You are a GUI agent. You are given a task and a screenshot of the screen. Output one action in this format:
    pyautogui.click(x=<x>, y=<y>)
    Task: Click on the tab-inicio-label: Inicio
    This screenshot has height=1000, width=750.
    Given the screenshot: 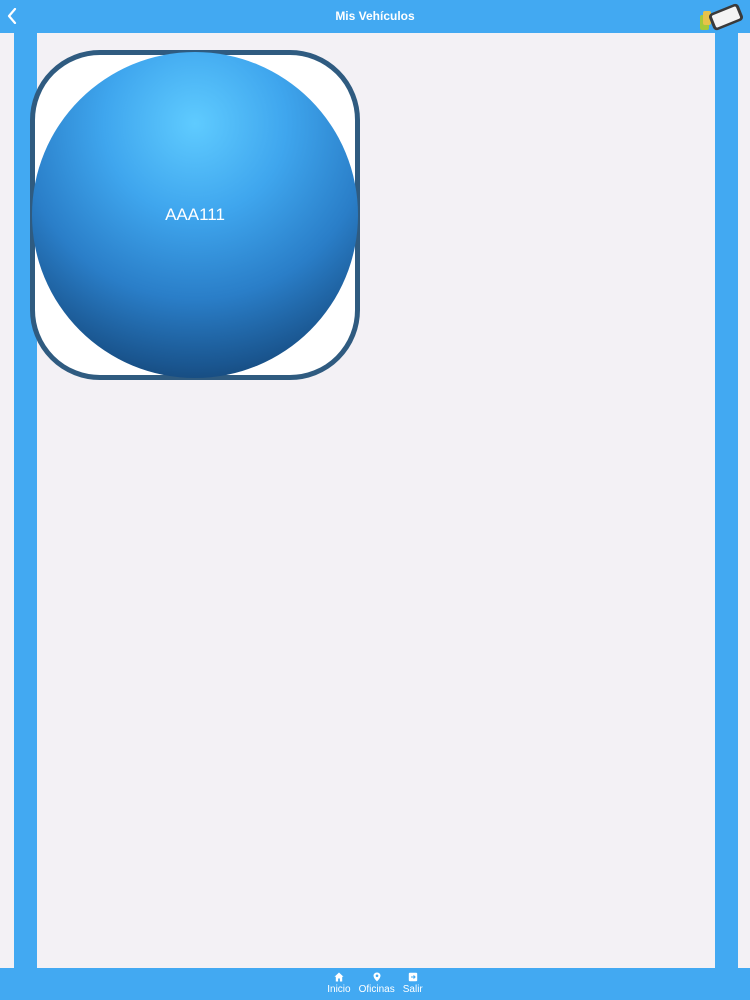 What is the action you would take?
    pyautogui.click(x=339, y=989)
    